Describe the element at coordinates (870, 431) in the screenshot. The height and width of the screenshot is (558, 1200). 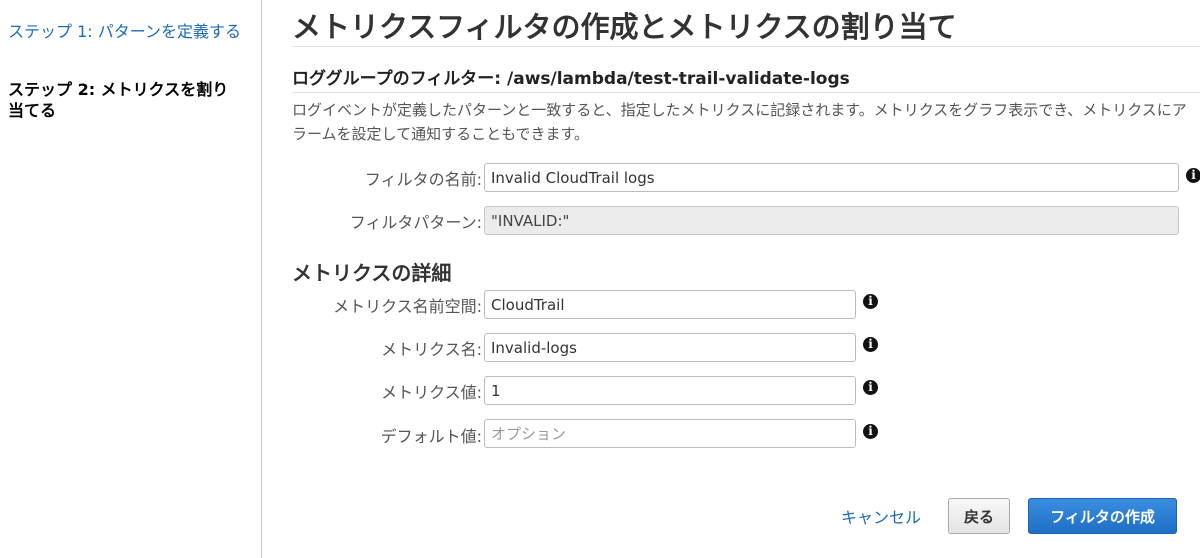
I see `default-value-info-icon: i` at that location.